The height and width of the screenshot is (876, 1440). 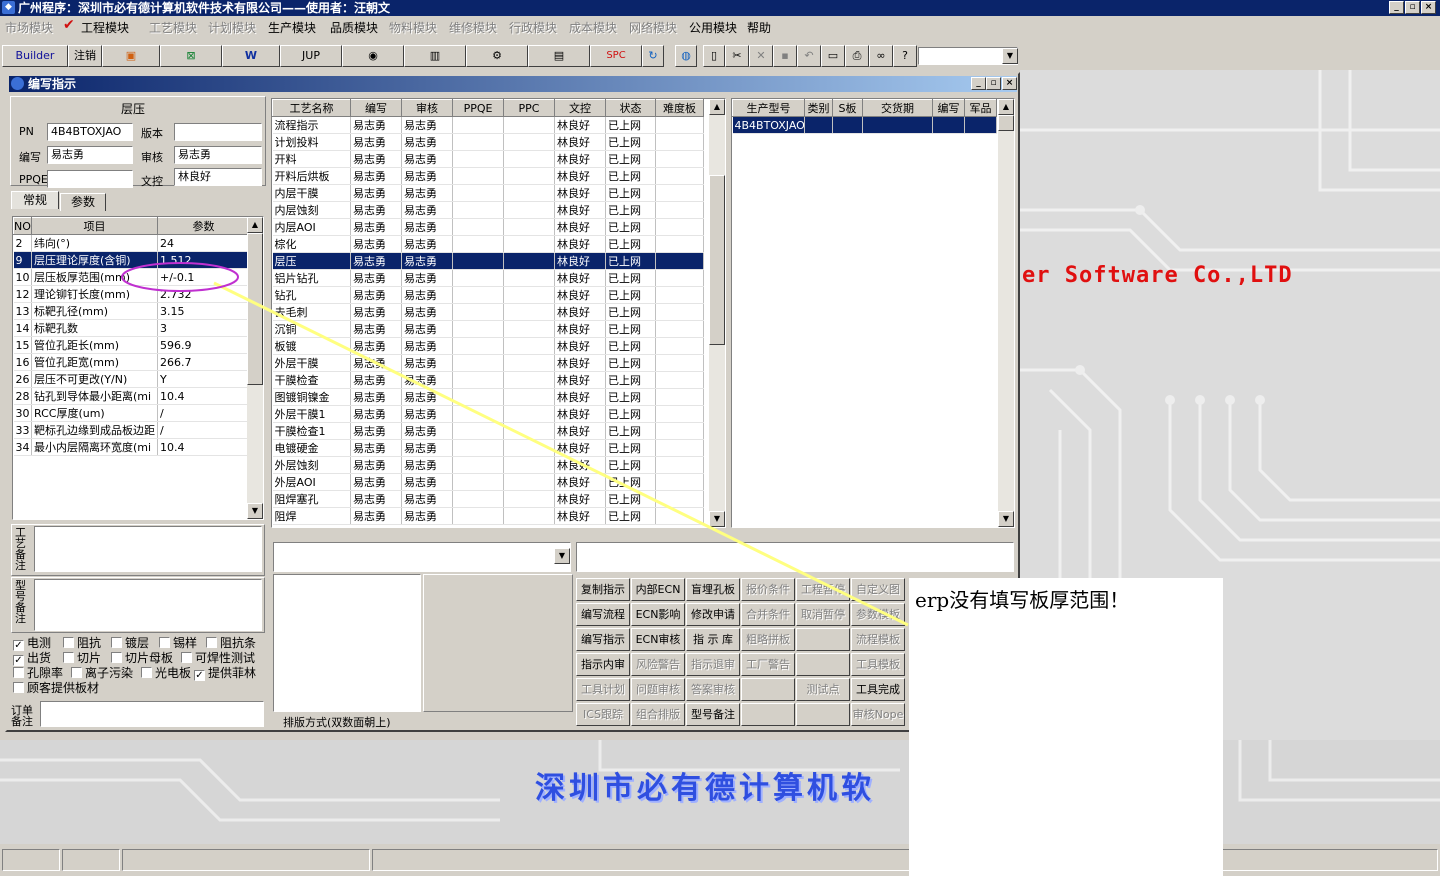 What do you see at coordinates (1066, 727) in the screenshot?
I see `annotation-note: erp没有填写板厚范围！` at bounding box center [1066, 727].